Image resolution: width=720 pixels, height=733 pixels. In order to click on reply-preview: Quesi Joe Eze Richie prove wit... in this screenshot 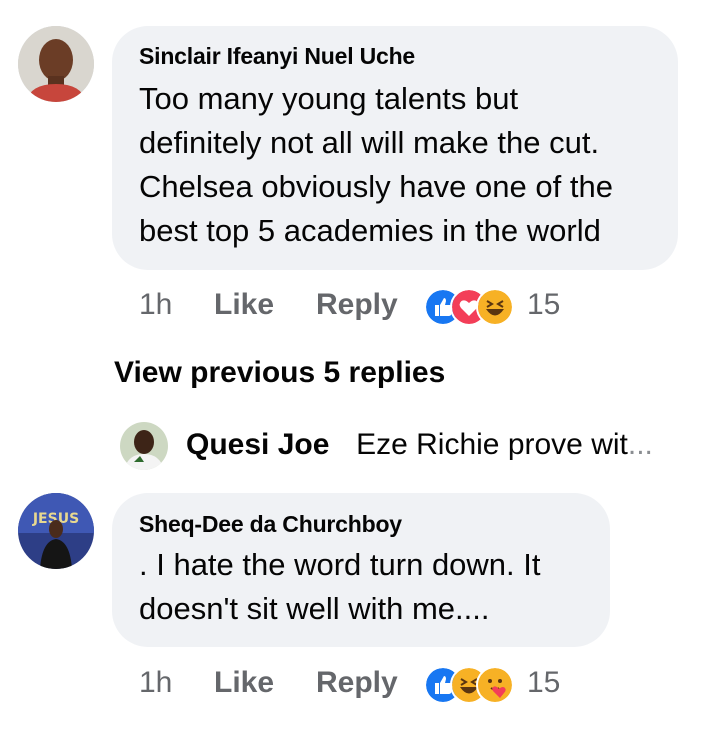, I will do `click(419, 445)`.